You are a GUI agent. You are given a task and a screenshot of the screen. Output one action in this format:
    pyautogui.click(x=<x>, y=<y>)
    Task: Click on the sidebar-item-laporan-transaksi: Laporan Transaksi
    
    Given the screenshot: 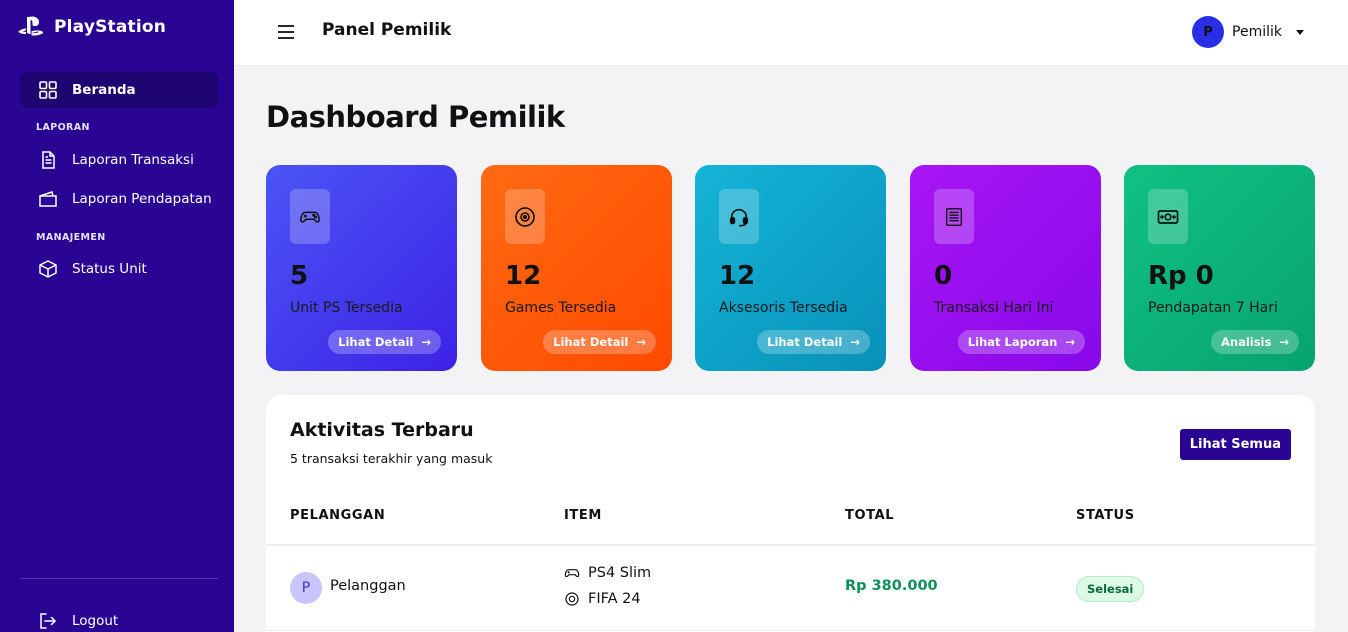 What is the action you would take?
    pyautogui.click(x=119, y=160)
    